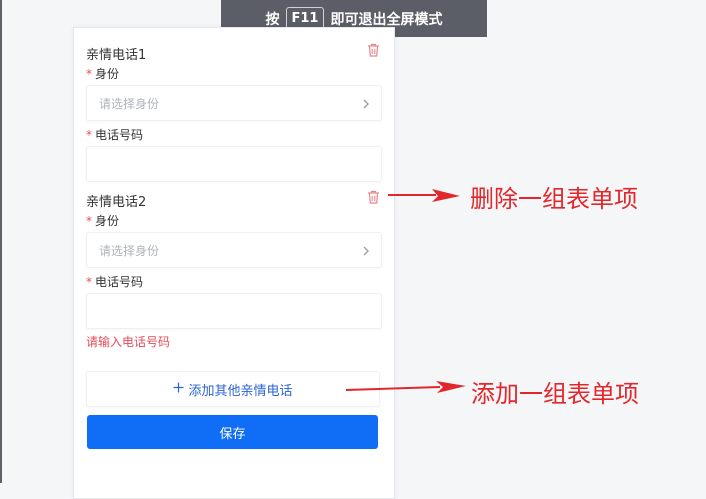  Describe the element at coordinates (240, 391) in the screenshot. I see `add-contact-label: 添加其他亲情电话` at that location.